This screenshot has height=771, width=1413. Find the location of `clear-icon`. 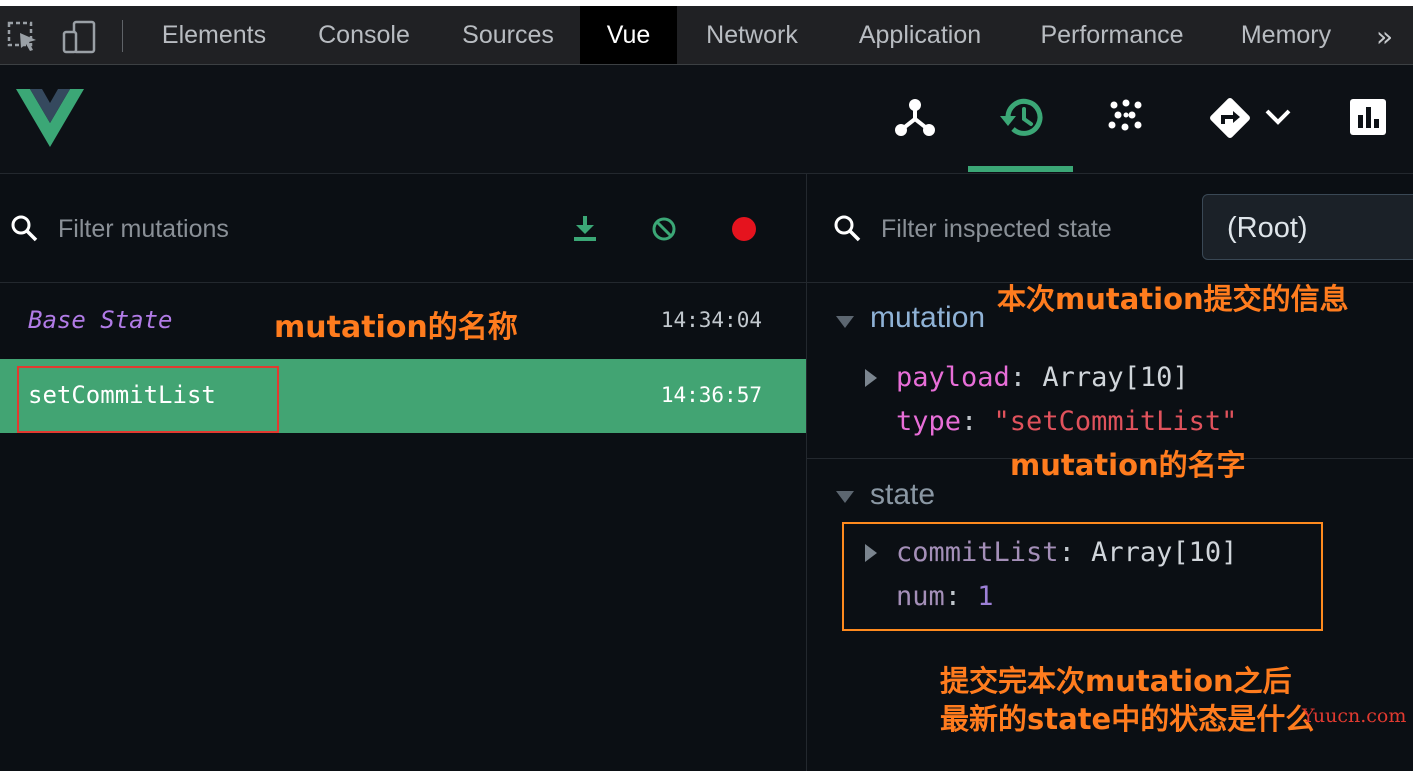

clear-icon is located at coordinates (664, 229).